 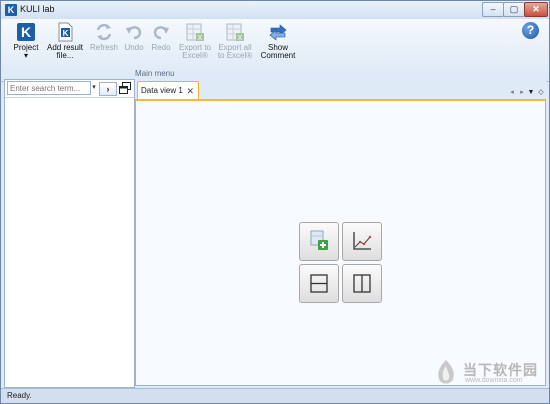 What do you see at coordinates (155, 73) in the screenshot?
I see `ribbon-group-label: Main menu` at bounding box center [155, 73].